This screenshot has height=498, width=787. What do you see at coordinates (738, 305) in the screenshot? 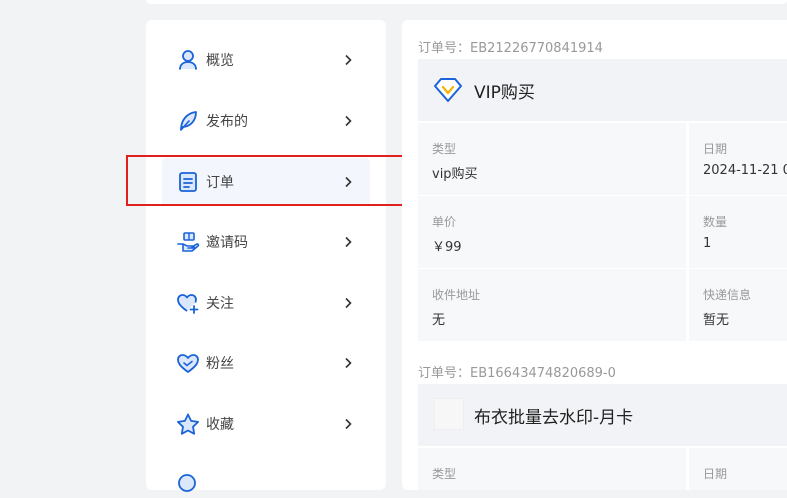
I see `field-courier-info: 快递信息 暂无` at bounding box center [738, 305].